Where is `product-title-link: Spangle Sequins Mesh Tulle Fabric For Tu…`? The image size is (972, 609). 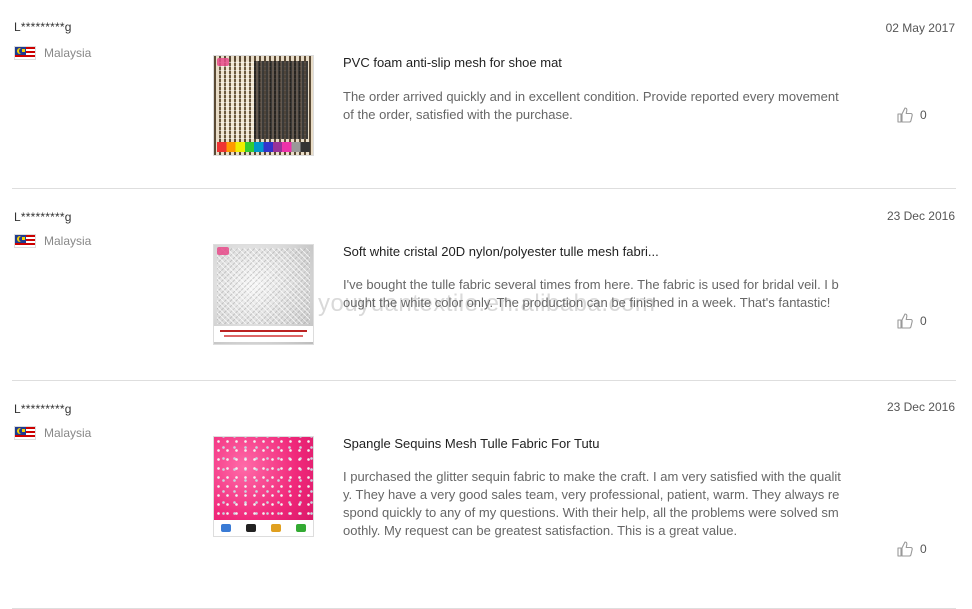
product-title-link: Spangle Sequins Mesh Tulle Fabric For Tu… is located at coordinates (471, 443).